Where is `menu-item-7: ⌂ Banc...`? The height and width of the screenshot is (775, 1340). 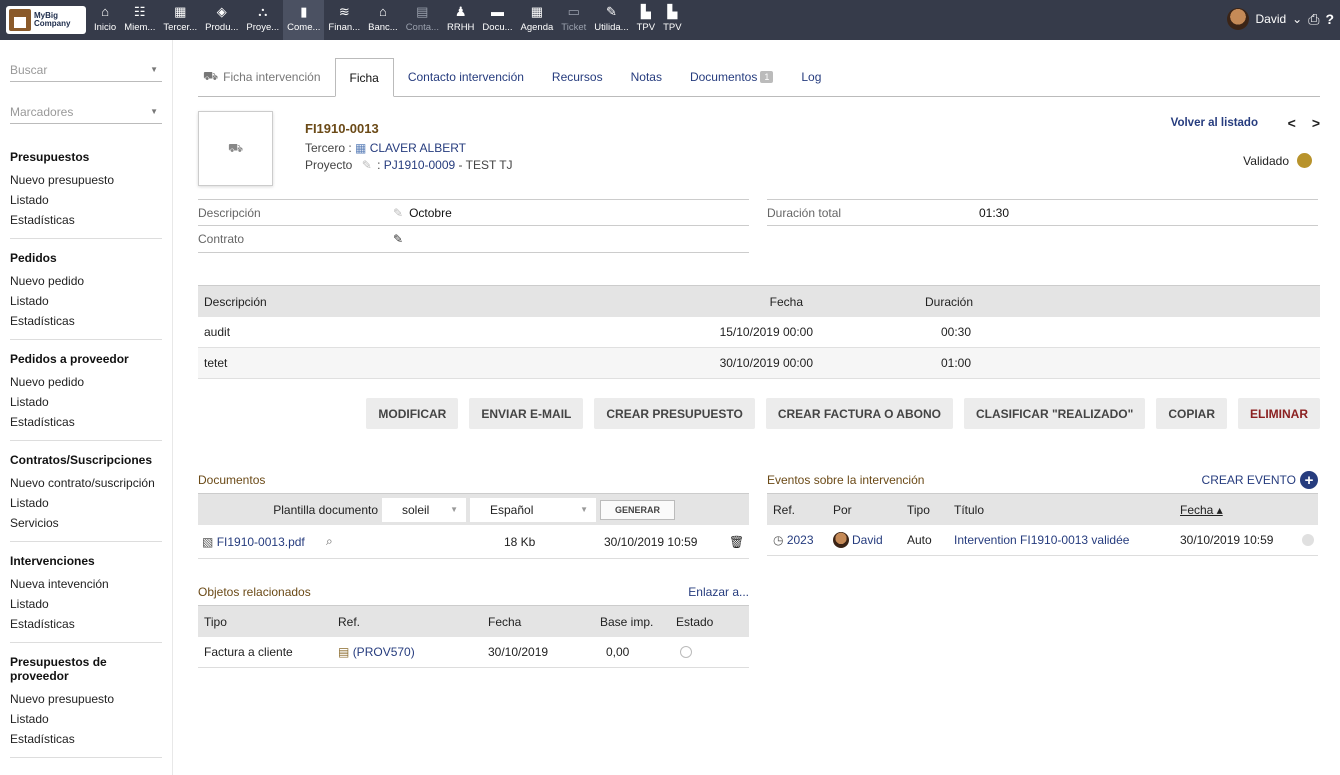 menu-item-7: ⌂ Banc... is located at coordinates (383, 20).